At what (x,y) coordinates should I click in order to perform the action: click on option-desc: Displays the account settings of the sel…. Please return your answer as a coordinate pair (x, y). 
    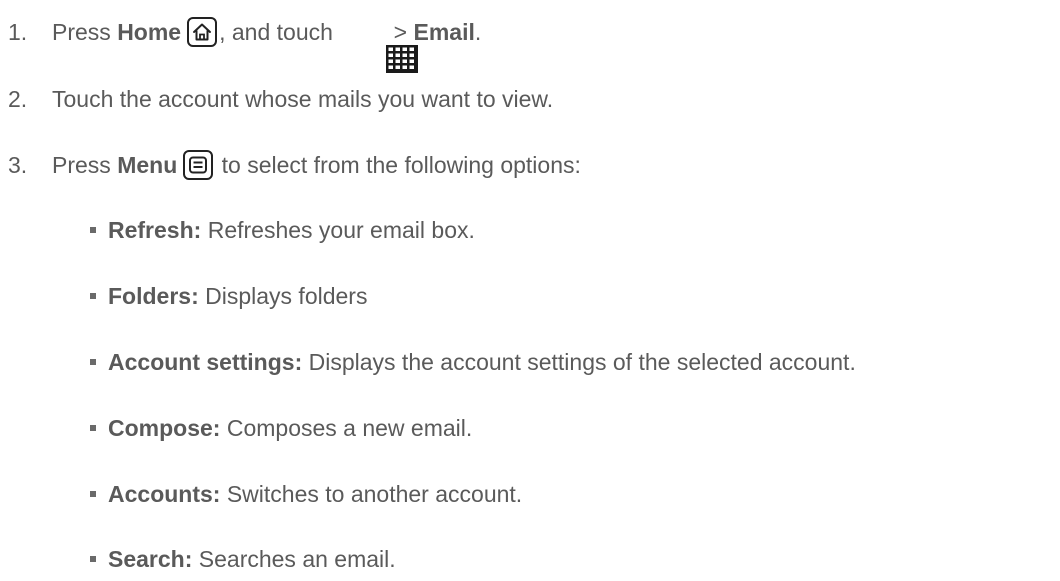
    Looking at the image, I should click on (579, 361).